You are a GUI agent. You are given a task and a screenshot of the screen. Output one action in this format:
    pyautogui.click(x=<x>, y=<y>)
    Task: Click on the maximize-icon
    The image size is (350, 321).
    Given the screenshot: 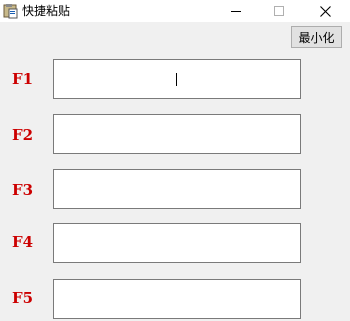 What is the action you would take?
    pyautogui.click(x=279, y=11)
    